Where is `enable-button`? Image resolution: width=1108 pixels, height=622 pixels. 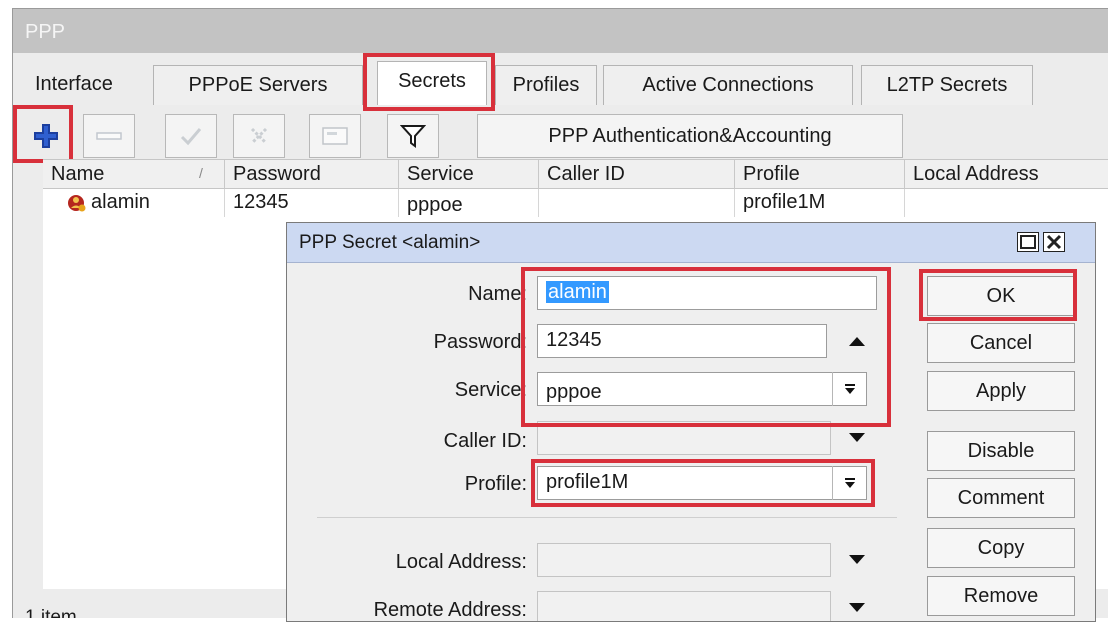 enable-button is located at coordinates (191, 136).